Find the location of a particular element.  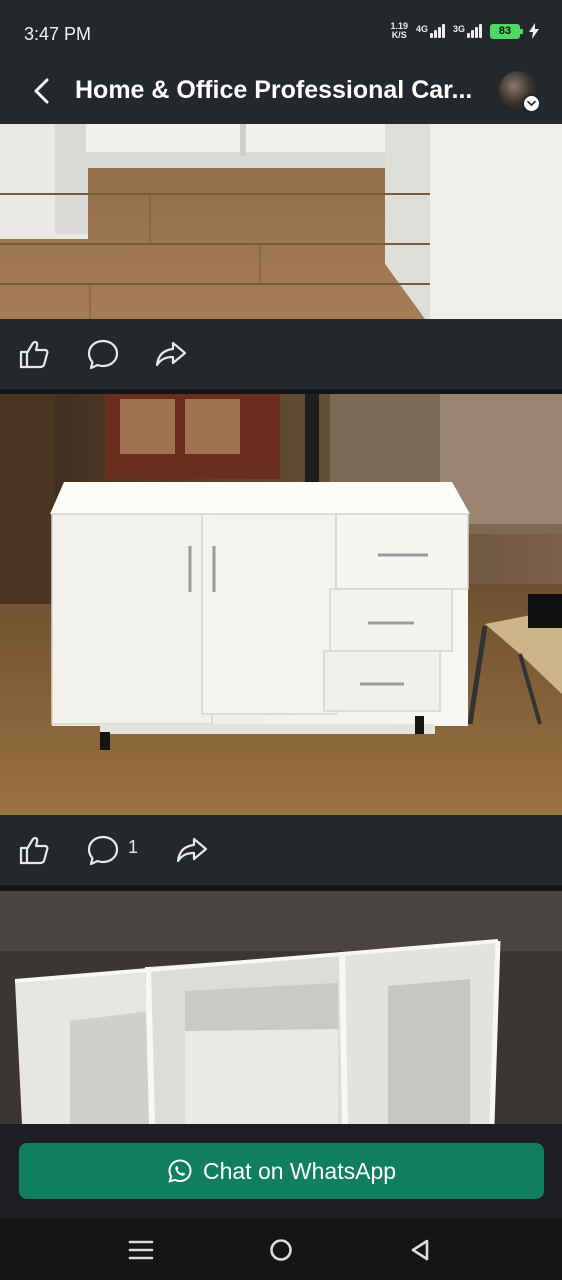

chevron-down-icon is located at coordinates (531, 103).